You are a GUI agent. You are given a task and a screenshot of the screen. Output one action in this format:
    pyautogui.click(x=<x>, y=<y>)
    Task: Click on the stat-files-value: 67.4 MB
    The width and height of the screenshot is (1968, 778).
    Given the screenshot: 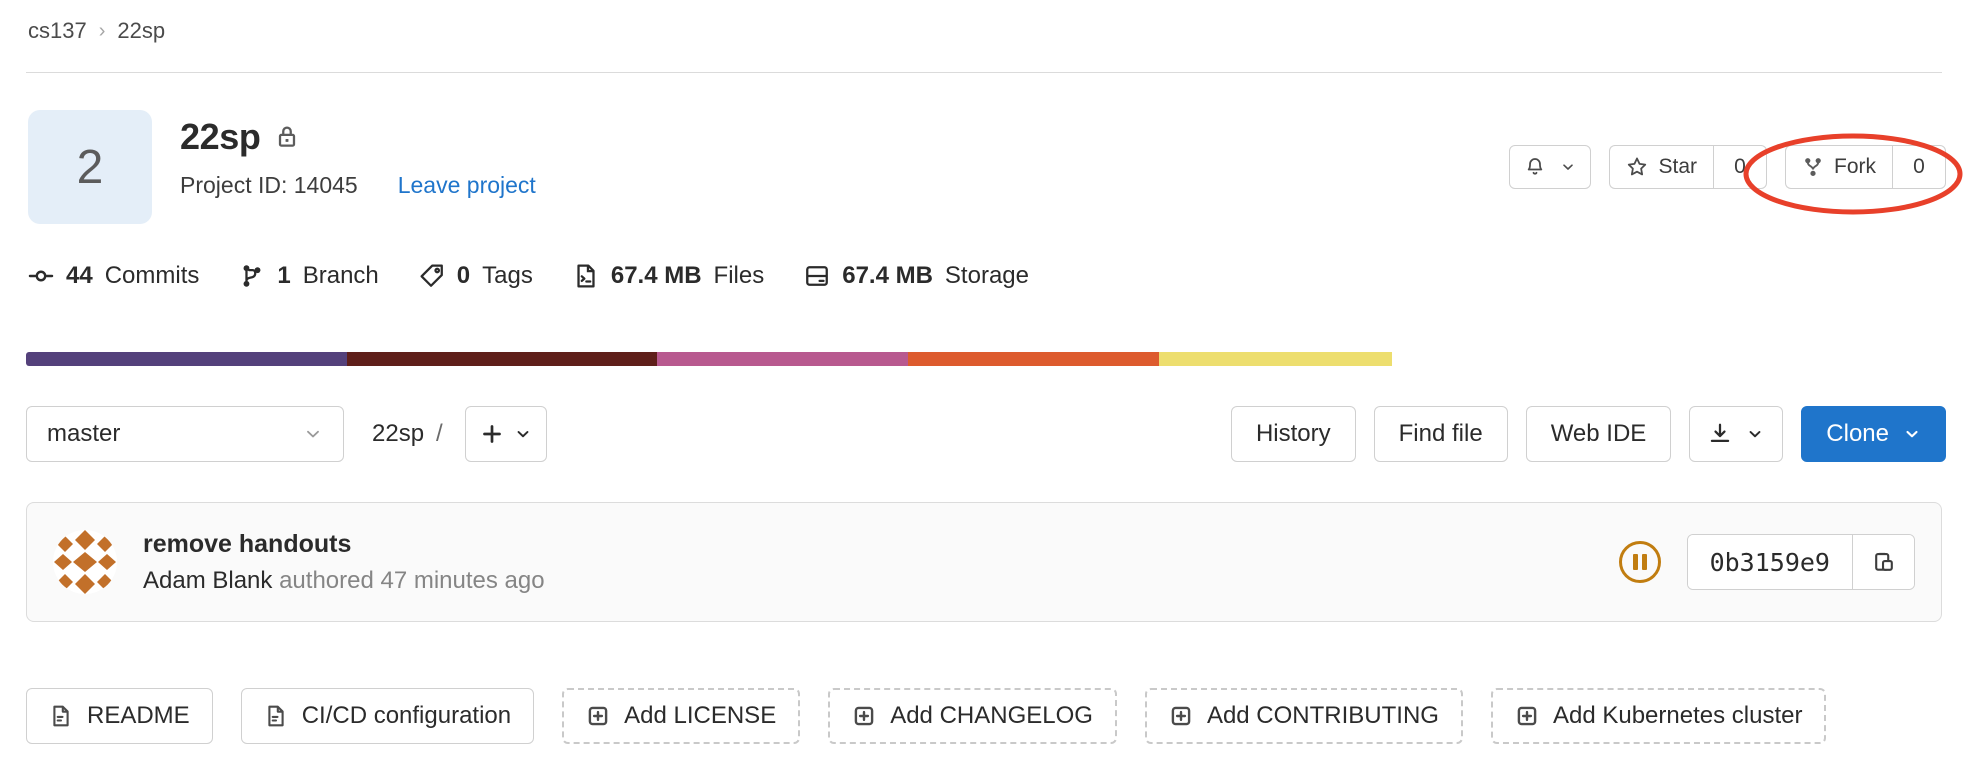 What is the action you would take?
    pyautogui.click(x=656, y=275)
    